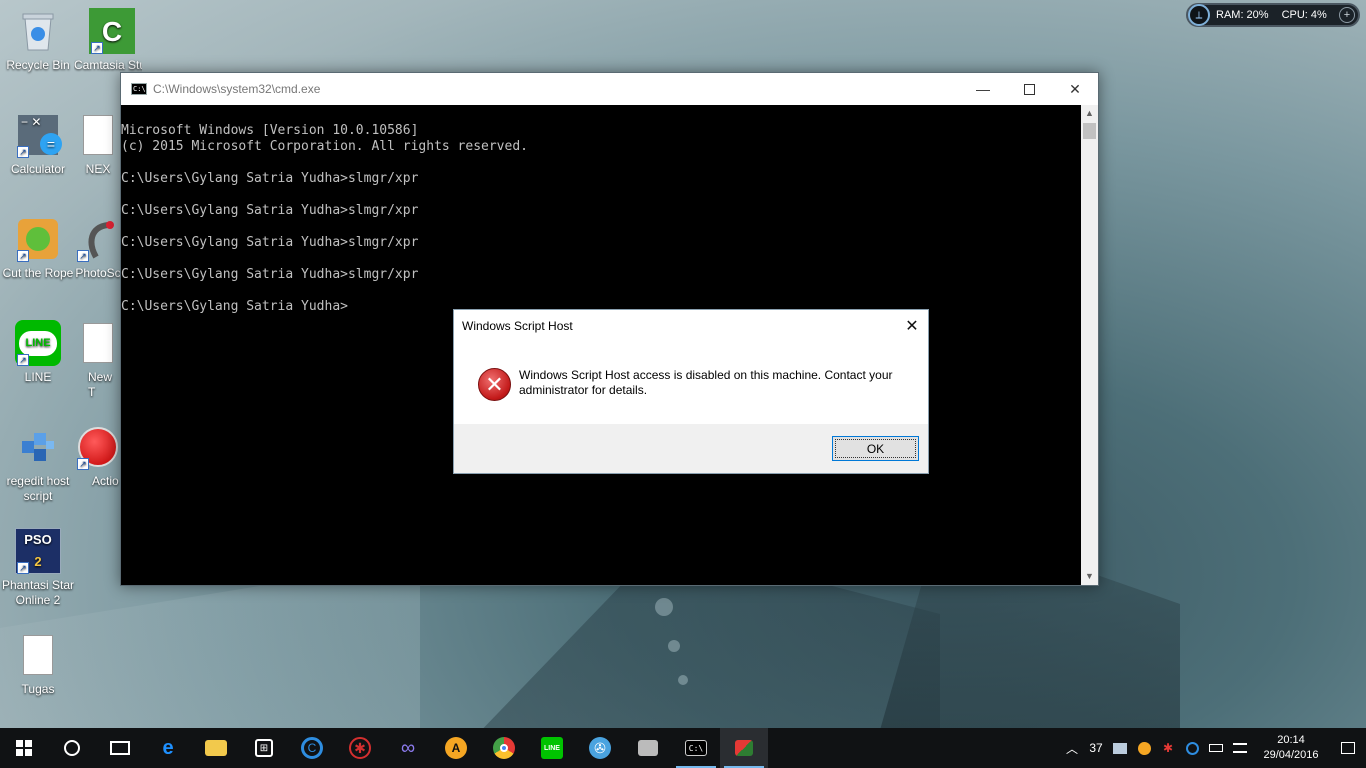 This screenshot has width=1366, height=768. I want to click on task-view-button, so click(120, 748).